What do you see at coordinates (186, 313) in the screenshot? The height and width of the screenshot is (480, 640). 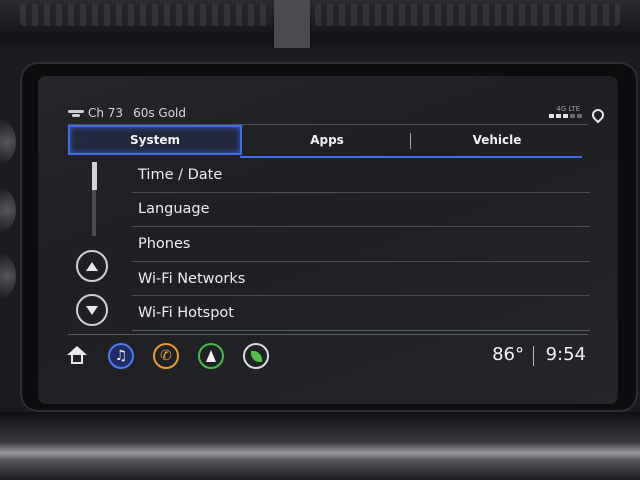 I see `list-item-label: Wi-Fi Hotspot` at bounding box center [186, 313].